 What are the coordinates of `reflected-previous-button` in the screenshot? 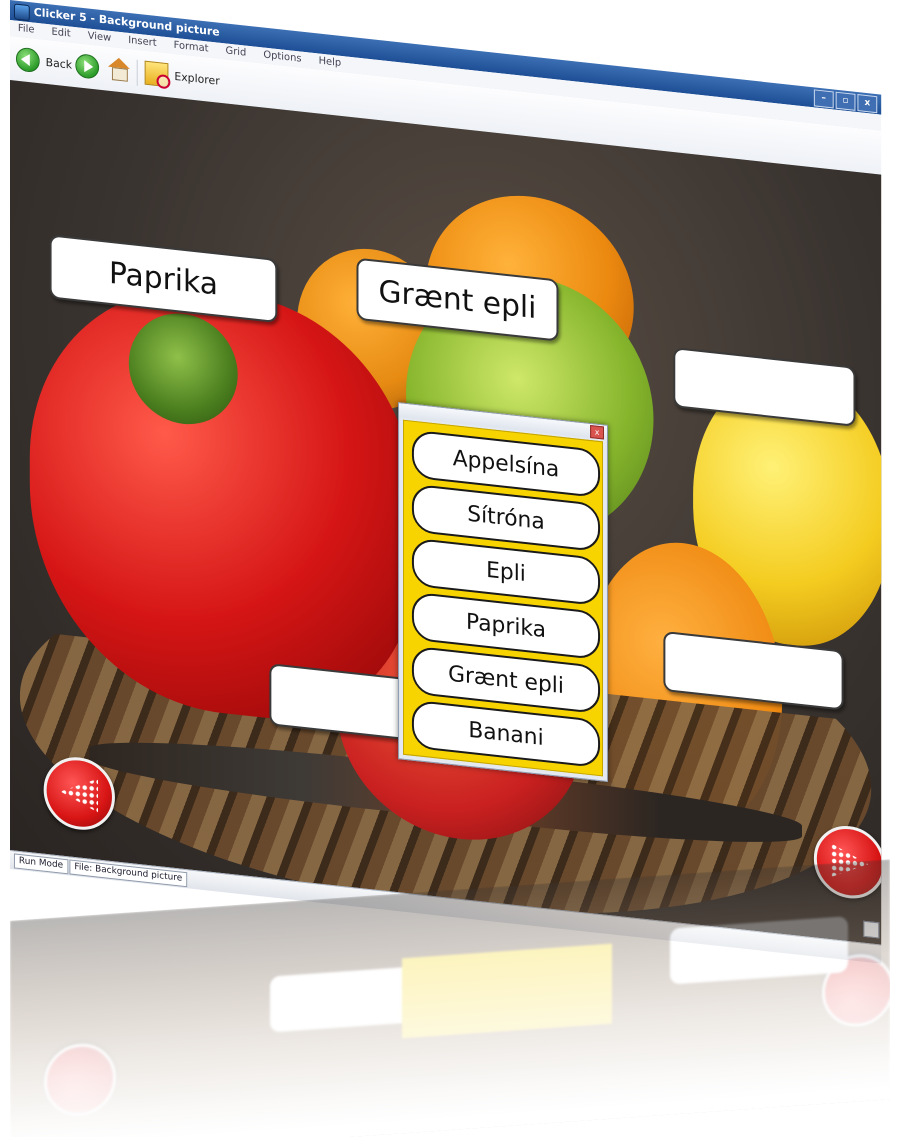 It's located at (80, 1080).